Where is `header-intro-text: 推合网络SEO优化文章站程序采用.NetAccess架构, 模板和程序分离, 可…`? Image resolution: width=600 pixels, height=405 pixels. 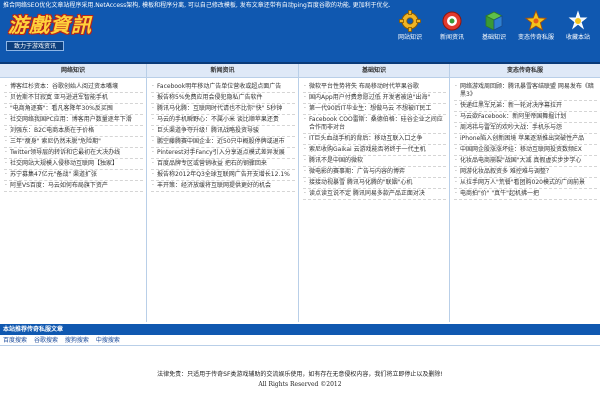
header-intro-text: 推合网络SEO优化文章站程序采用.NetAccess架构, 模板和程序分离, 可… is located at coordinates (197, 5).